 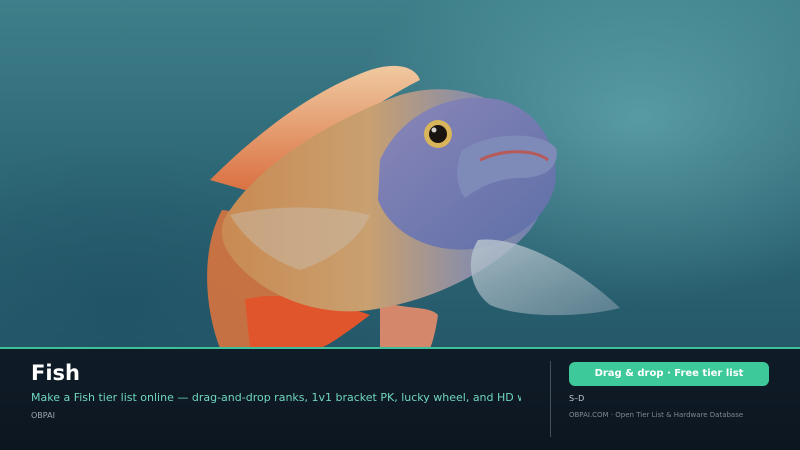 What do you see at coordinates (577, 398) in the screenshot?
I see `tier-range-label: S–D` at bounding box center [577, 398].